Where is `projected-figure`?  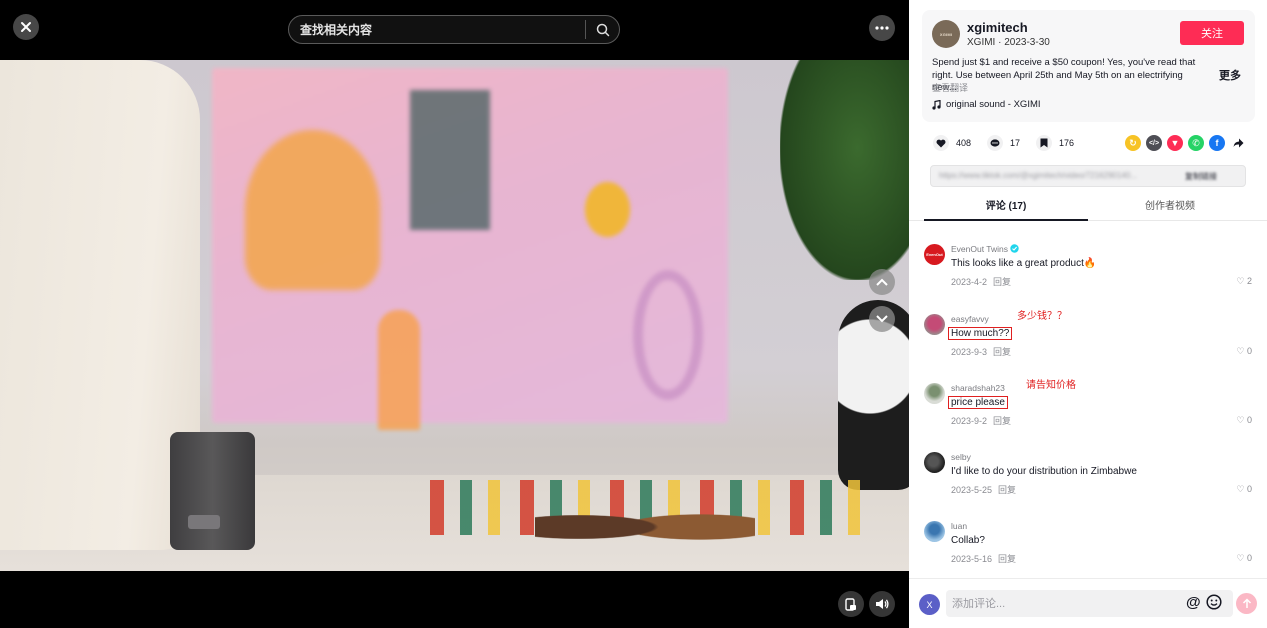 projected-figure is located at coordinates (312, 210).